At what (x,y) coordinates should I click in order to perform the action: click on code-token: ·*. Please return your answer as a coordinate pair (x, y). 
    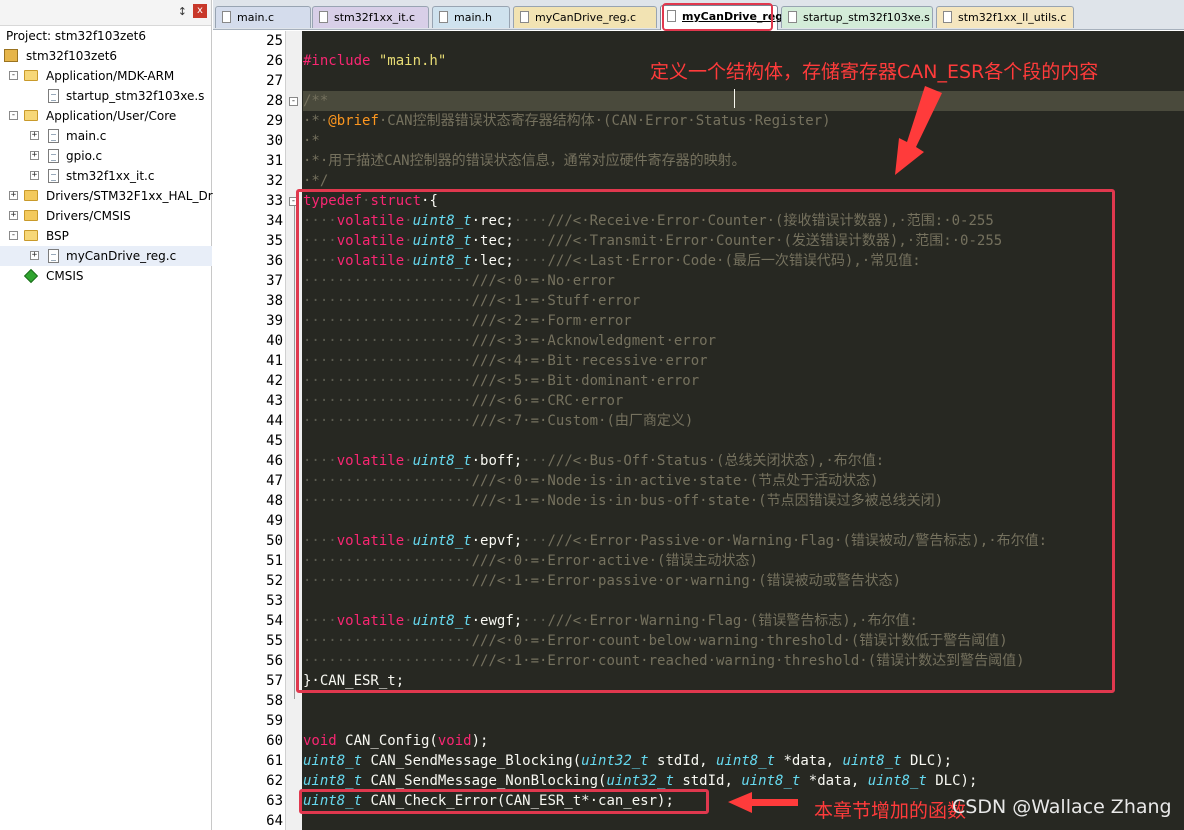
    Looking at the image, I should click on (311, 141).